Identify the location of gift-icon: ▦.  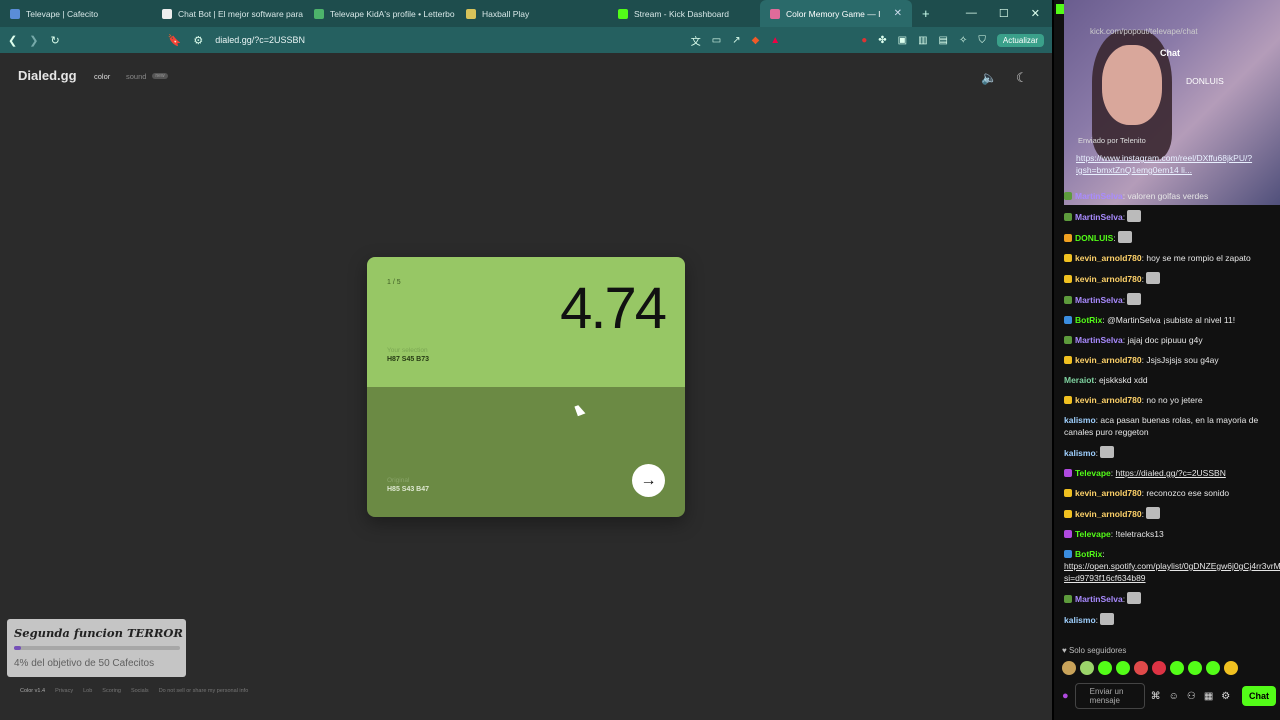
(1208, 696).